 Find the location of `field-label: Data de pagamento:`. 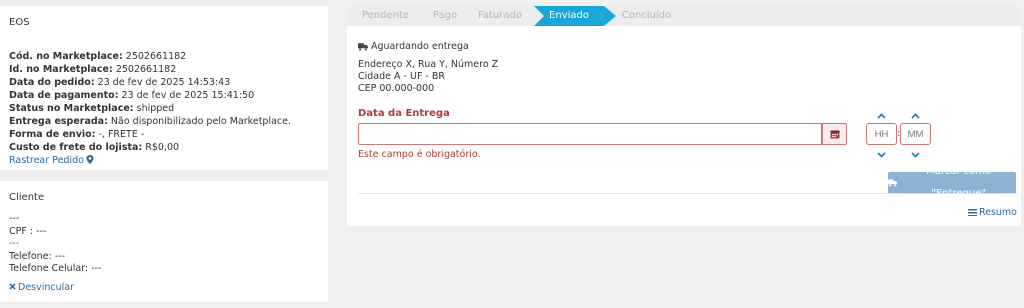

field-label: Data de pagamento: is located at coordinates (64, 95).